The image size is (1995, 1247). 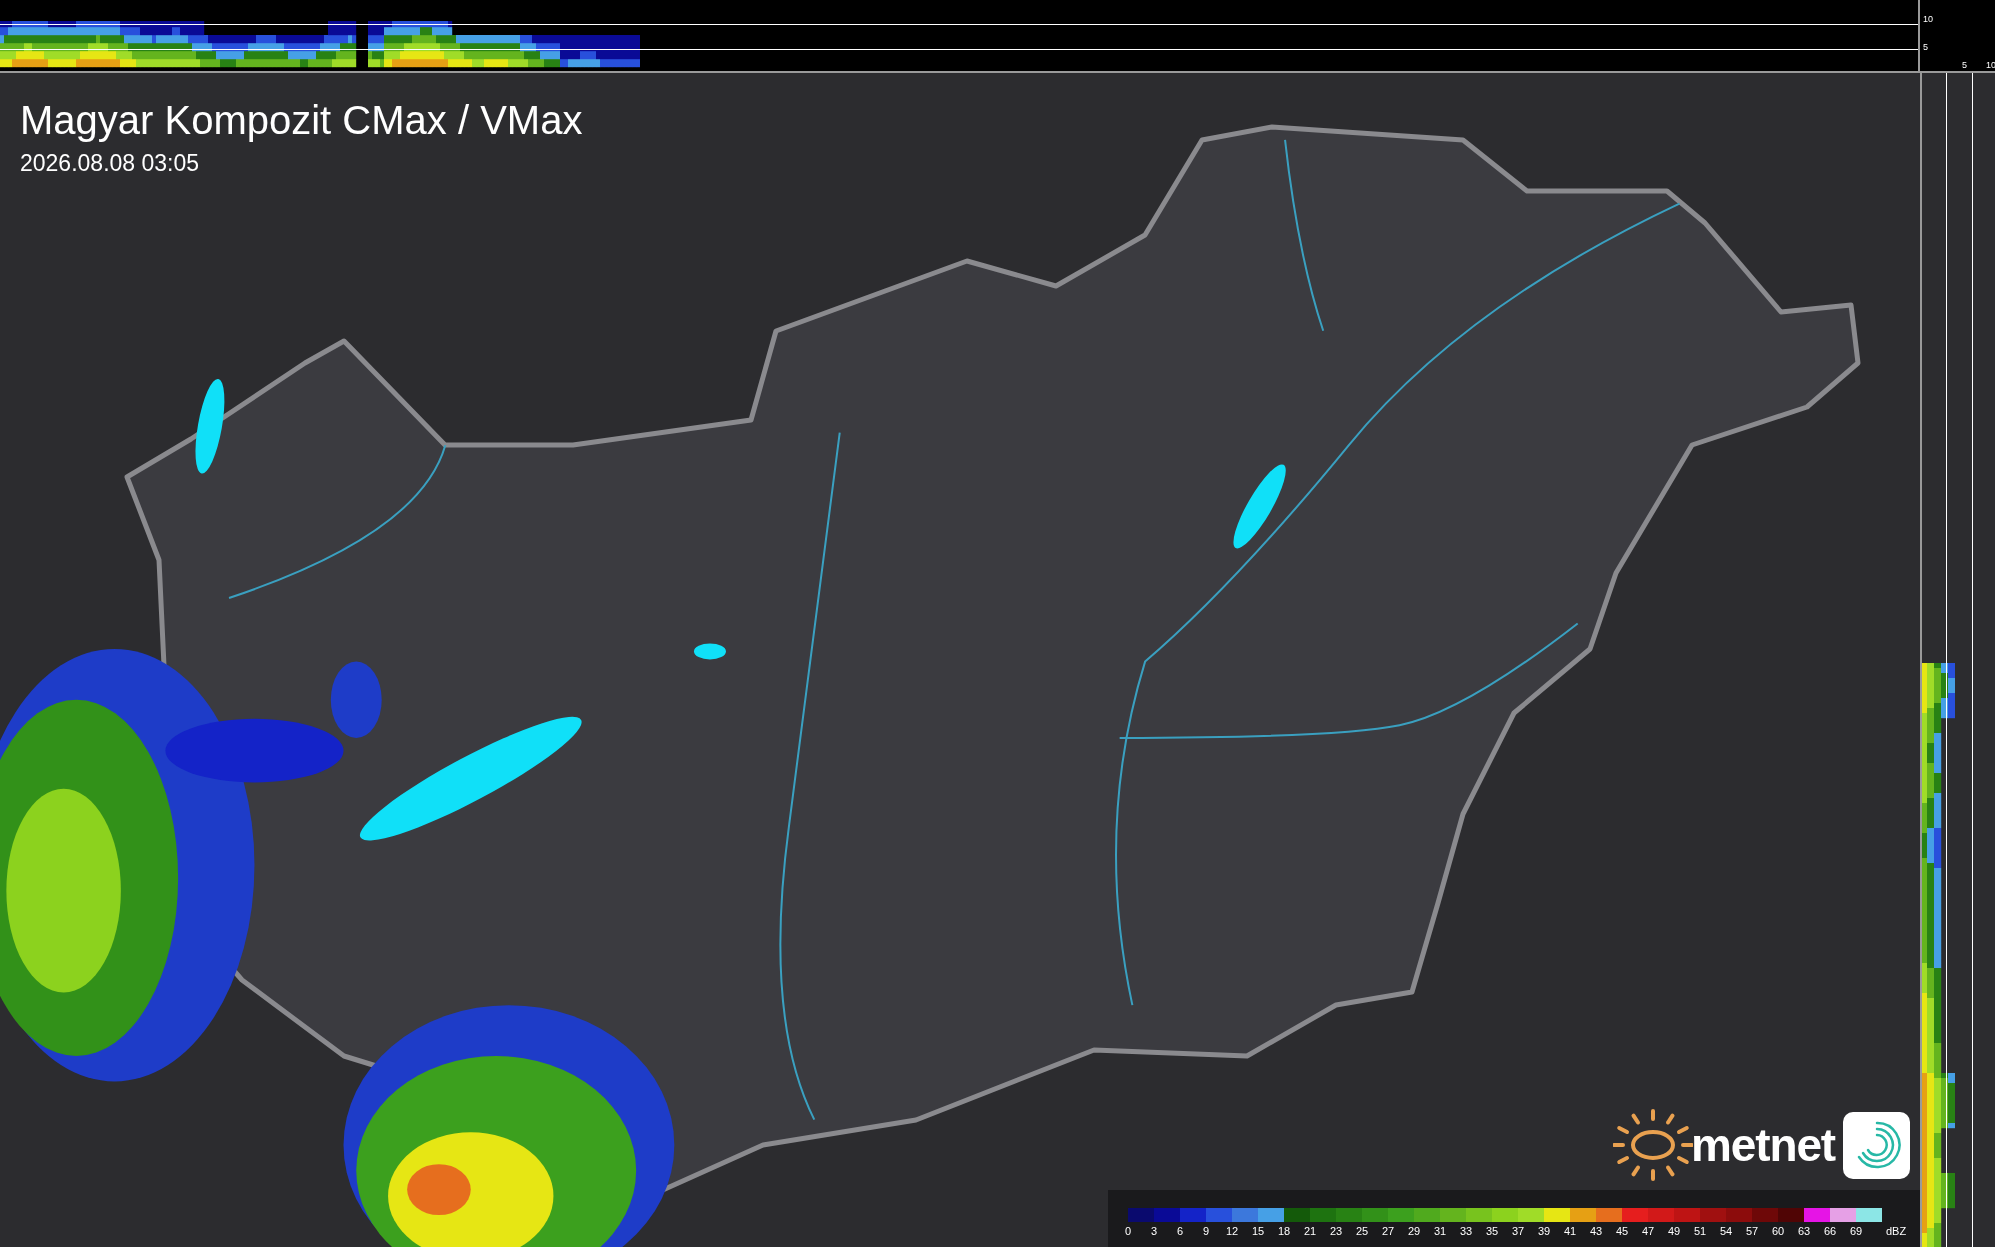 What do you see at coordinates (1518, 1231) in the screenshot?
I see `legend-label: 37` at bounding box center [1518, 1231].